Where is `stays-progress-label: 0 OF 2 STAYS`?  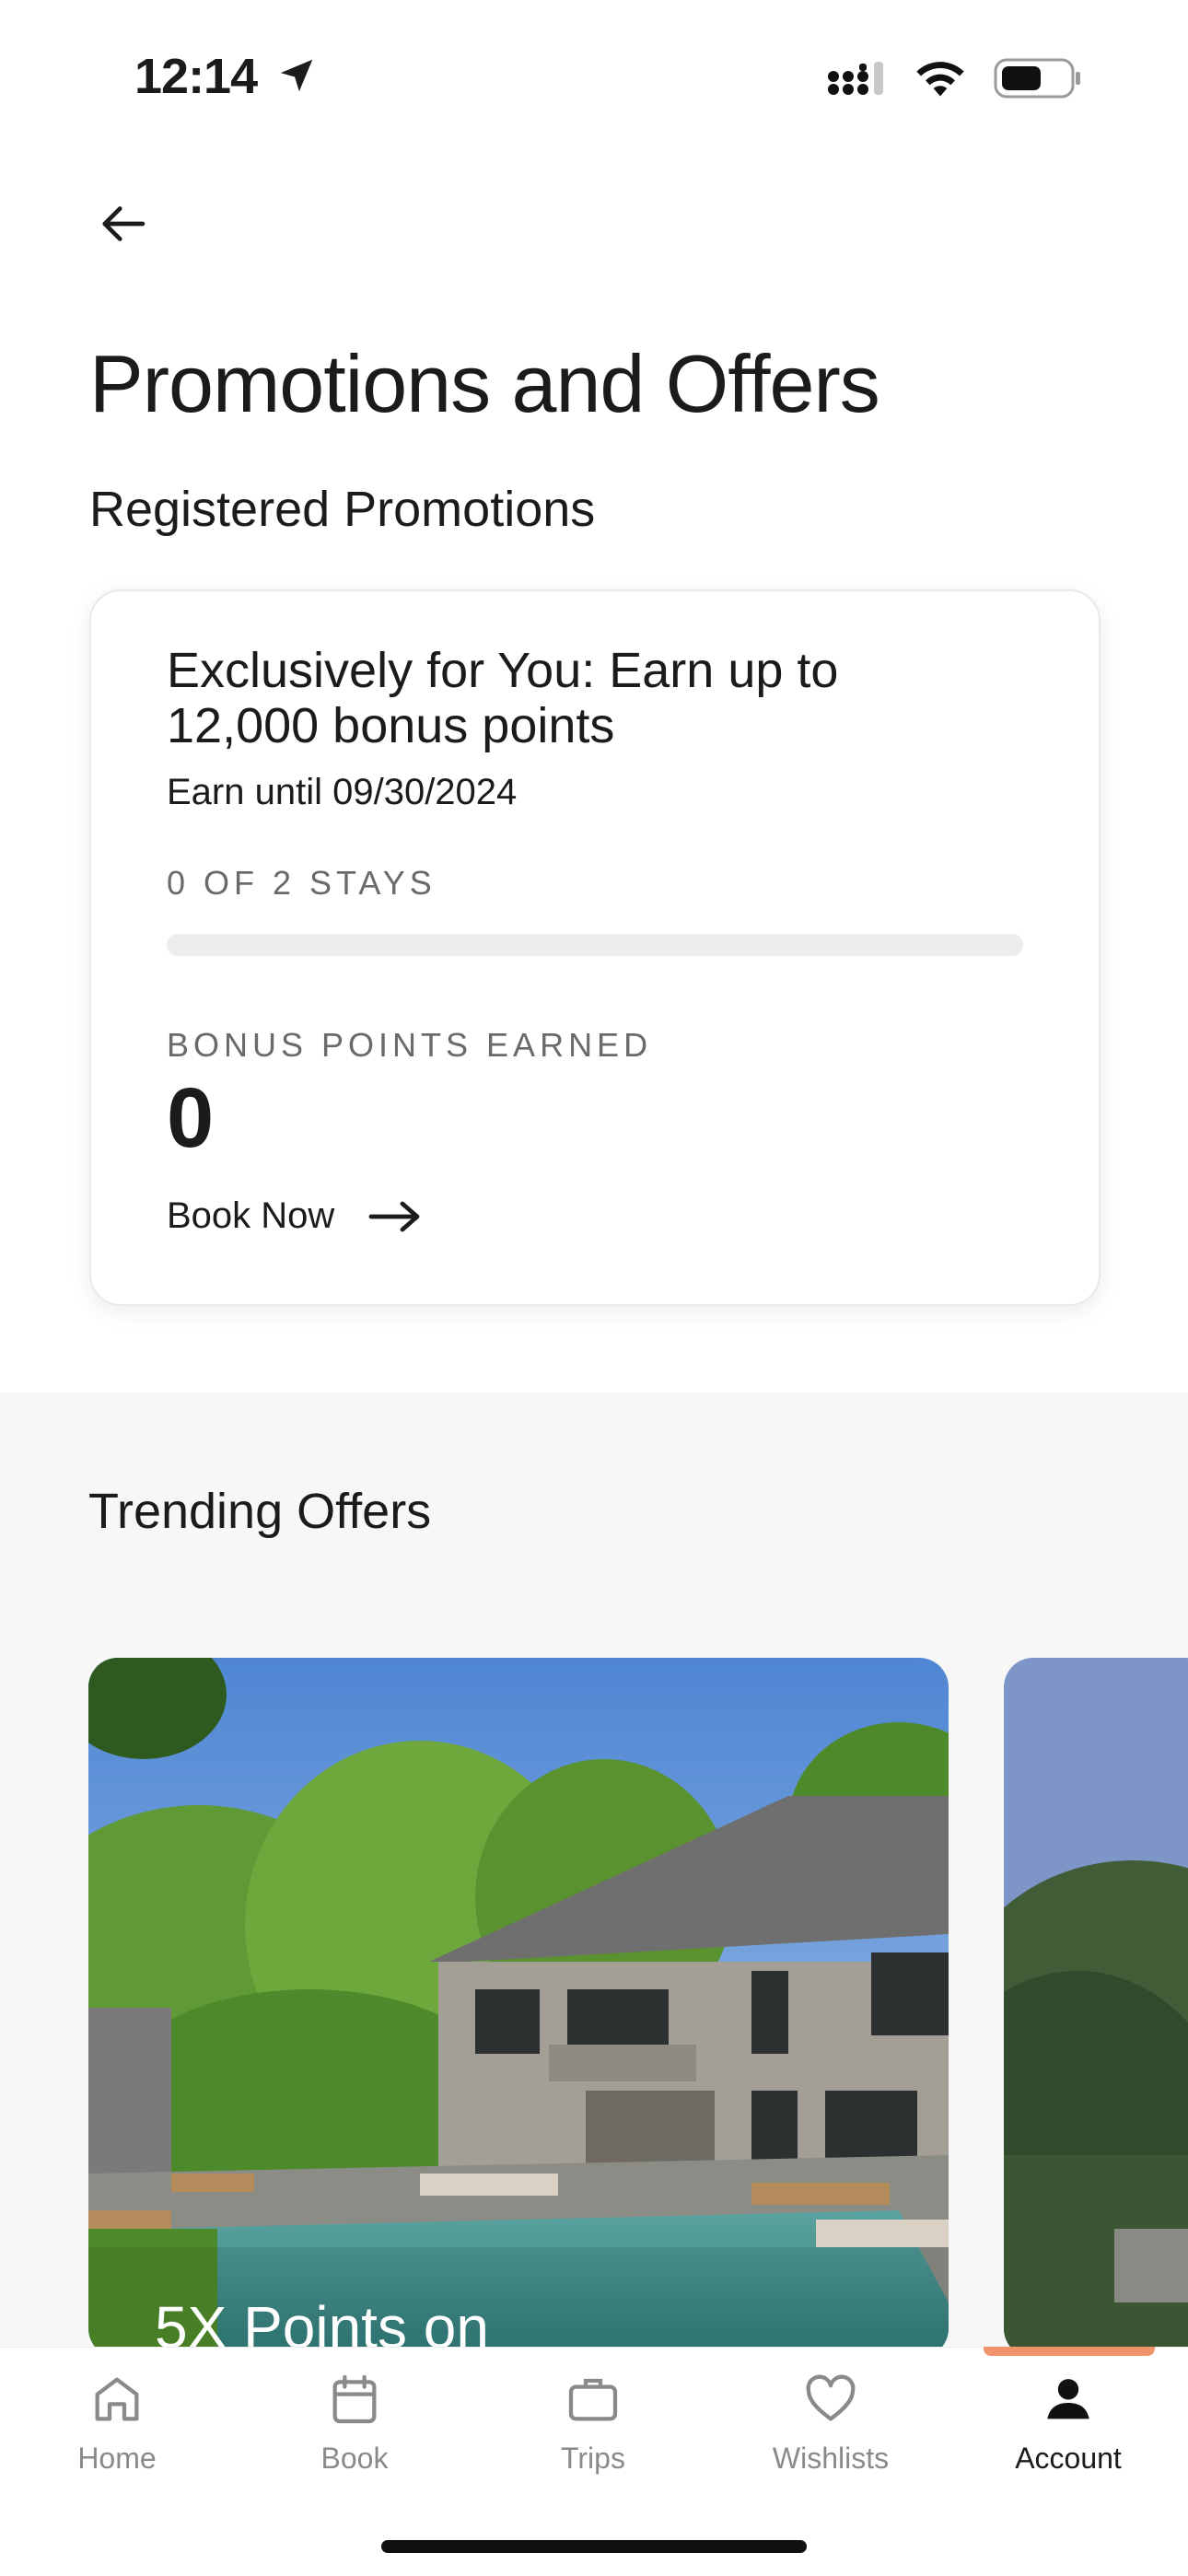
stays-progress-label: 0 OF 2 STAYS is located at coordinates (302, 883).